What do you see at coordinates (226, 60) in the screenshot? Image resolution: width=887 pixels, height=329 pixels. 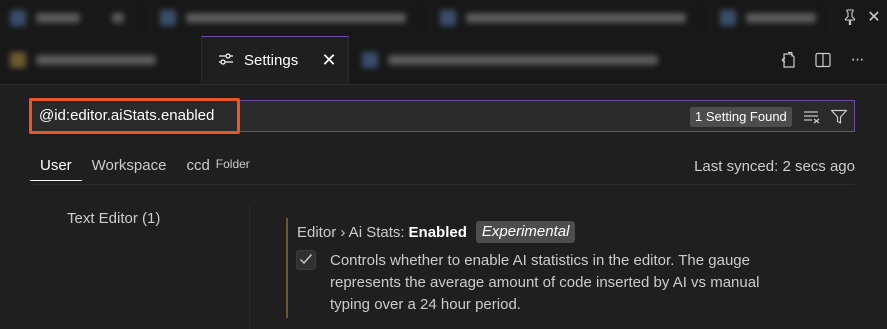 I see `settings-sliders-icon` at bounding box center [226, 60].